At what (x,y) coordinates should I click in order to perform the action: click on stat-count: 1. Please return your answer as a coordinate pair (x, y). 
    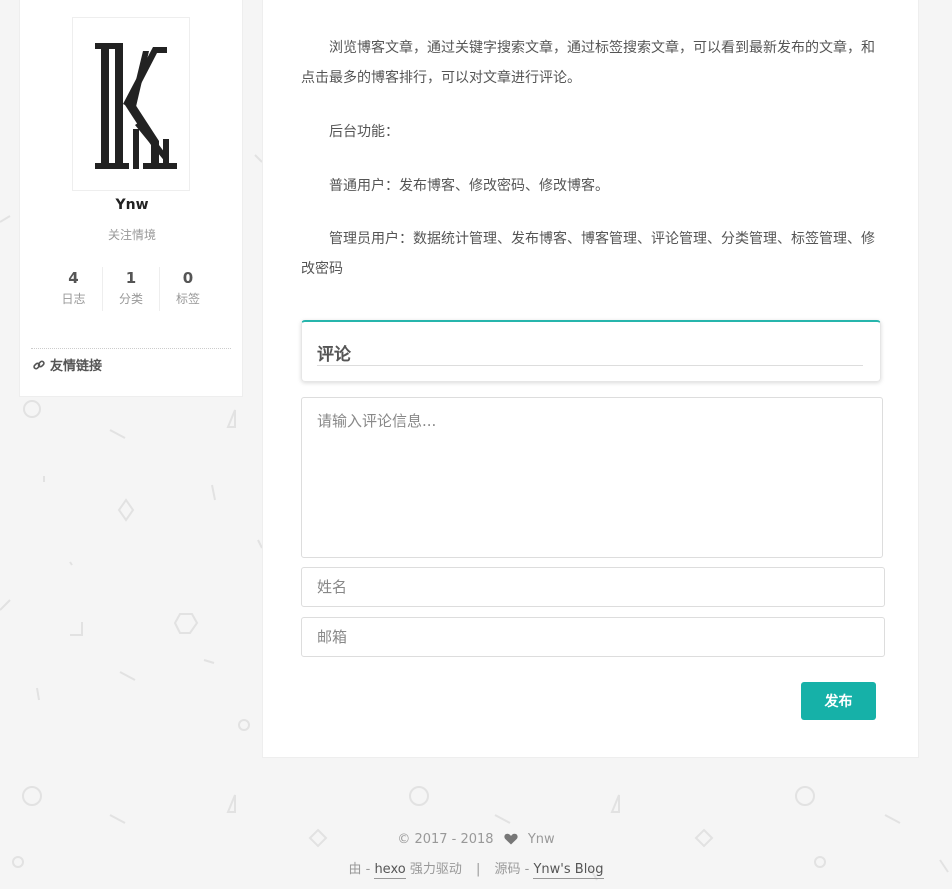
    Looking at the image, I should click on (131, 278).